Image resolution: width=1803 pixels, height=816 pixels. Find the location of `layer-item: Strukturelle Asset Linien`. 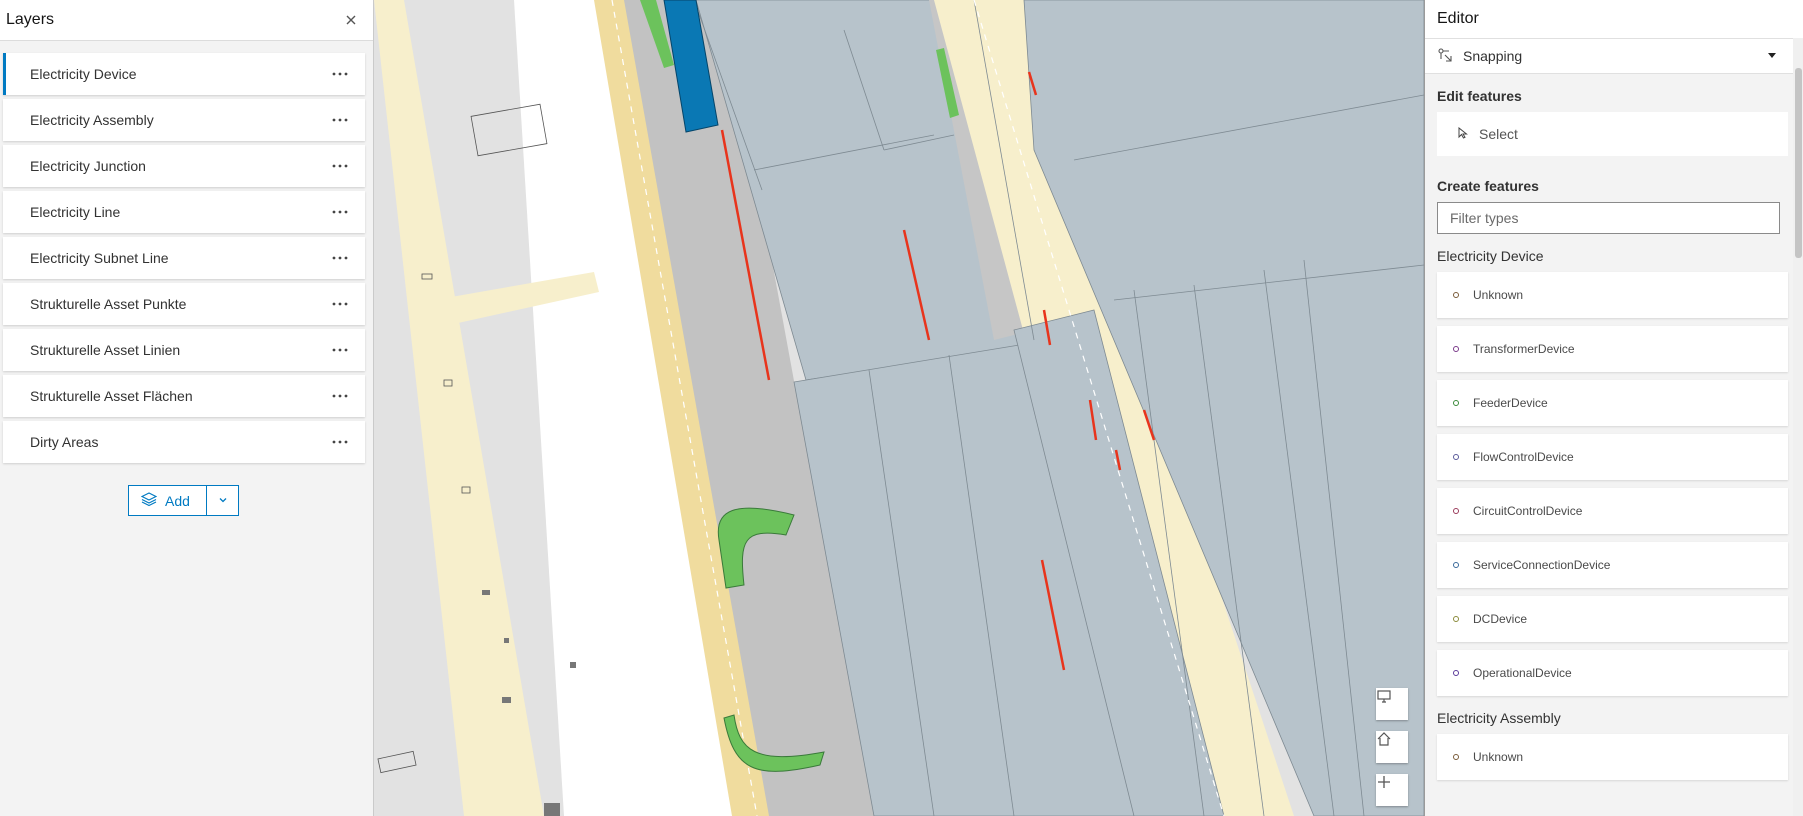

layer-item: Strukturelle Asset Linien is located at coordinates (184, 350).